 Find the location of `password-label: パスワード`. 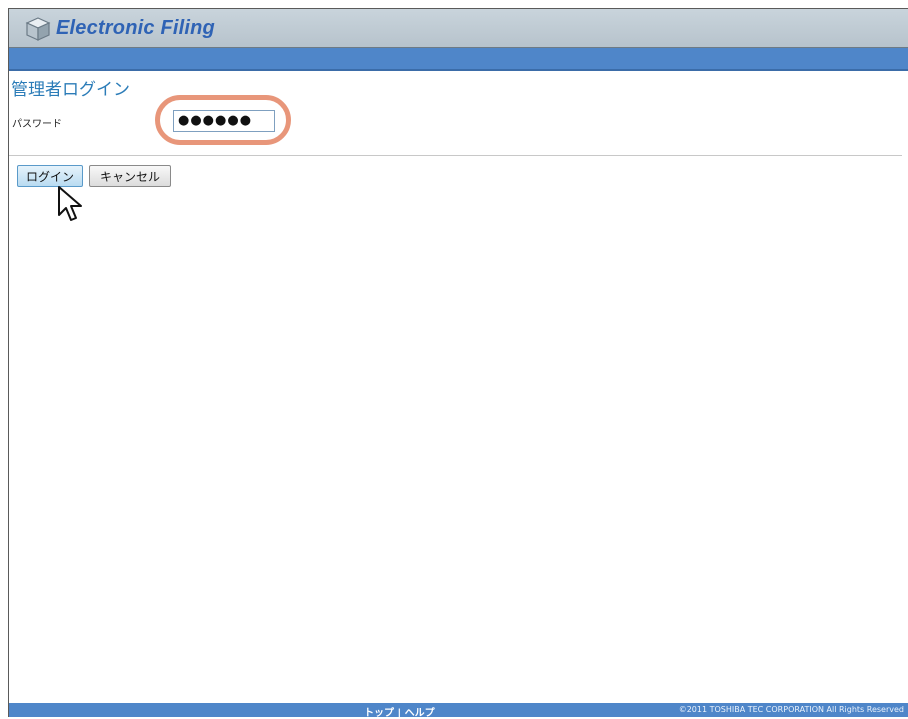

password-label: パスワード is located at coordinates (37, 124).